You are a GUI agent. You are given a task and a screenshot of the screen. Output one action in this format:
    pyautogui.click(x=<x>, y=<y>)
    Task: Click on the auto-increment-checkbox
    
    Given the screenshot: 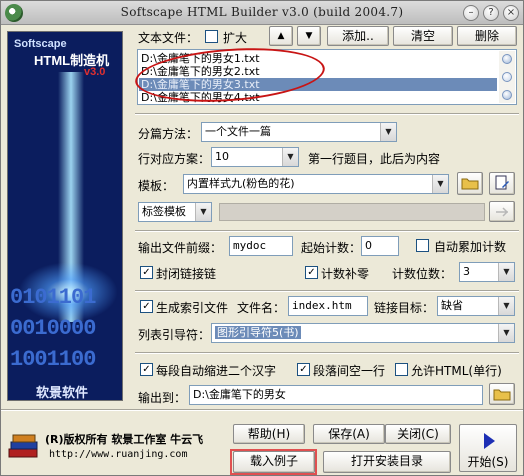 What is the action you would take?
    pyautogui.click(x=422, y=245)
    